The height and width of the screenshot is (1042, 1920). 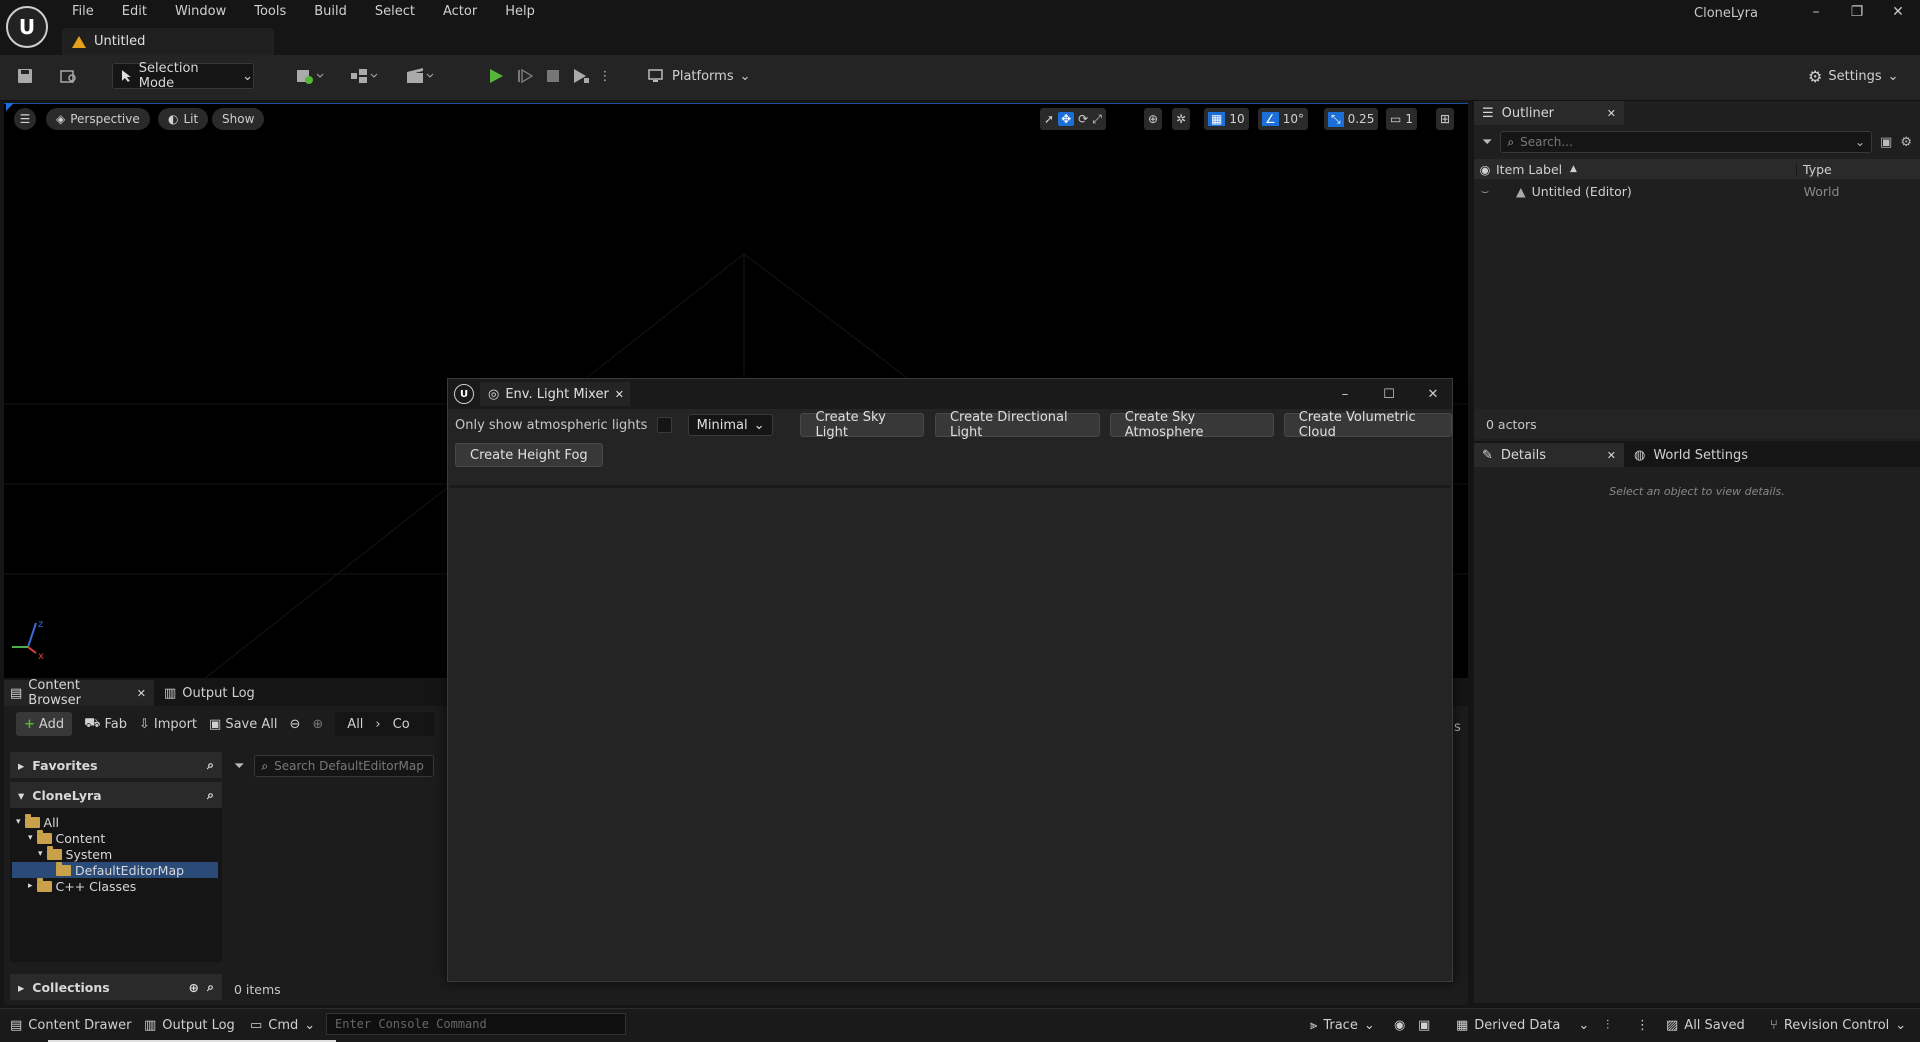 I want to click on tab-details: ✎ Details ✕, so click(x=1549, y=455).